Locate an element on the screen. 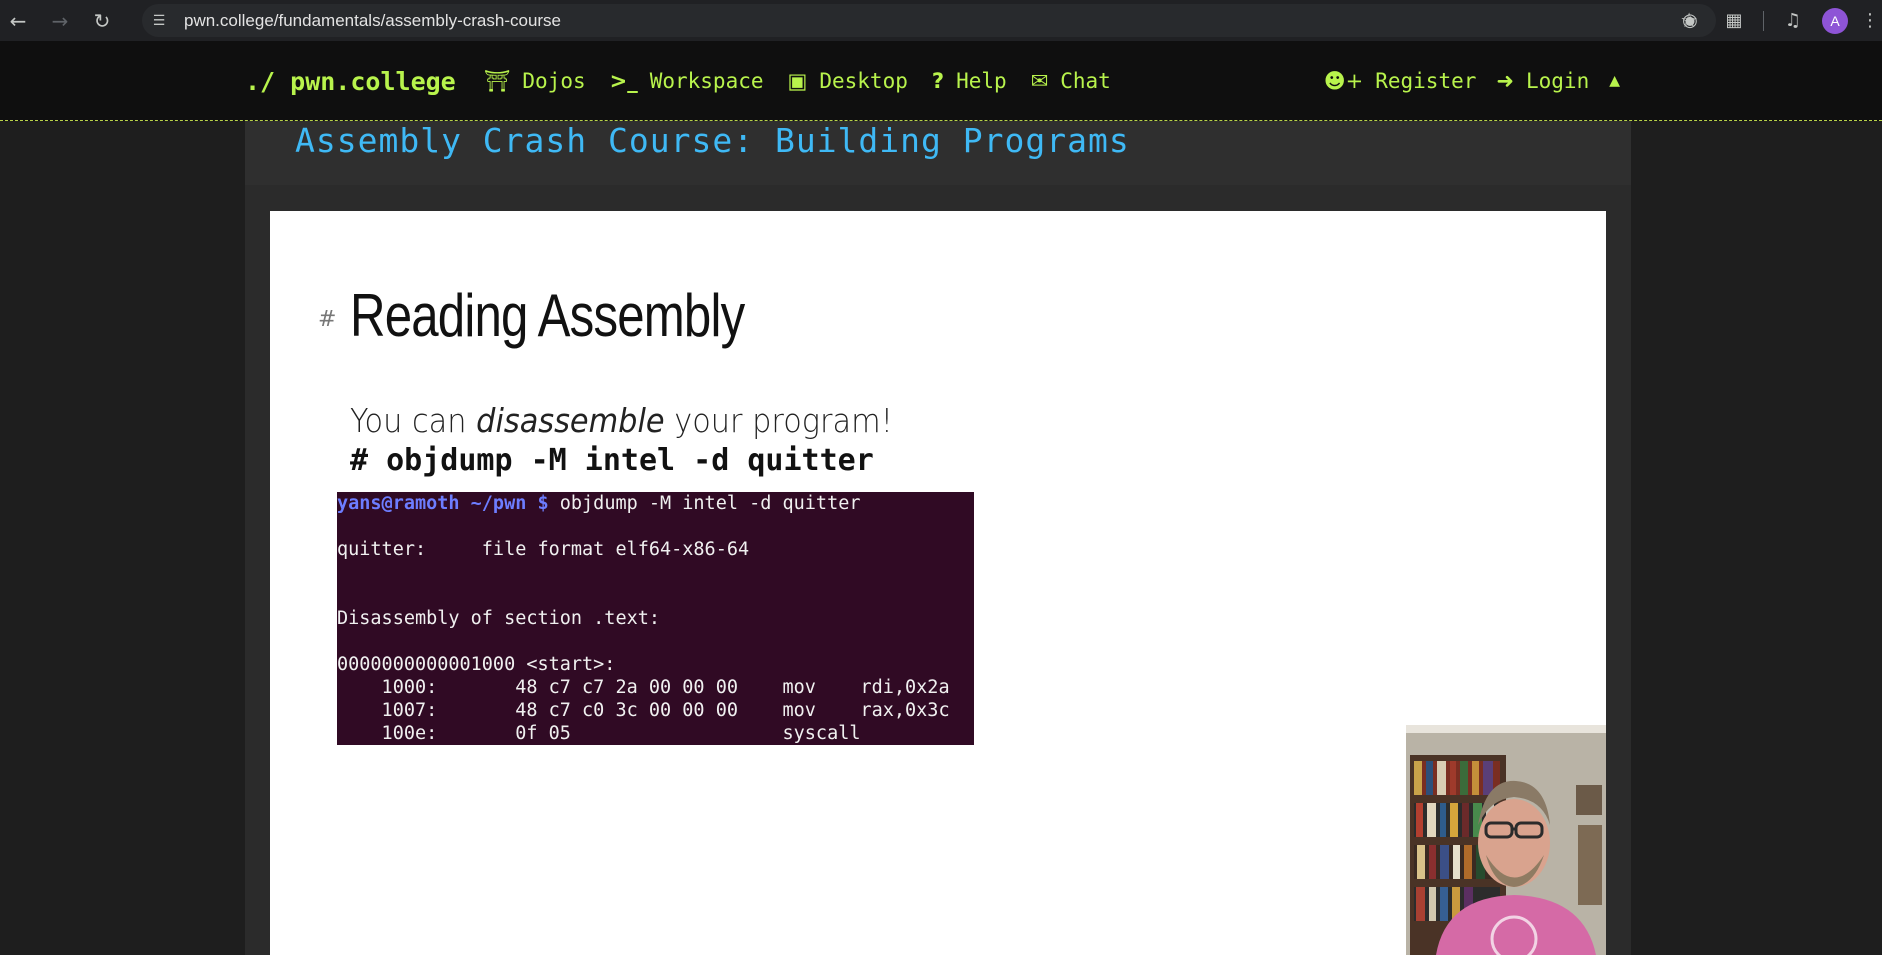 The width and height of the screenshot is (1882, 955). module-title: Assembly Crash Course: Building Programs is located at coordinates (712, 140).